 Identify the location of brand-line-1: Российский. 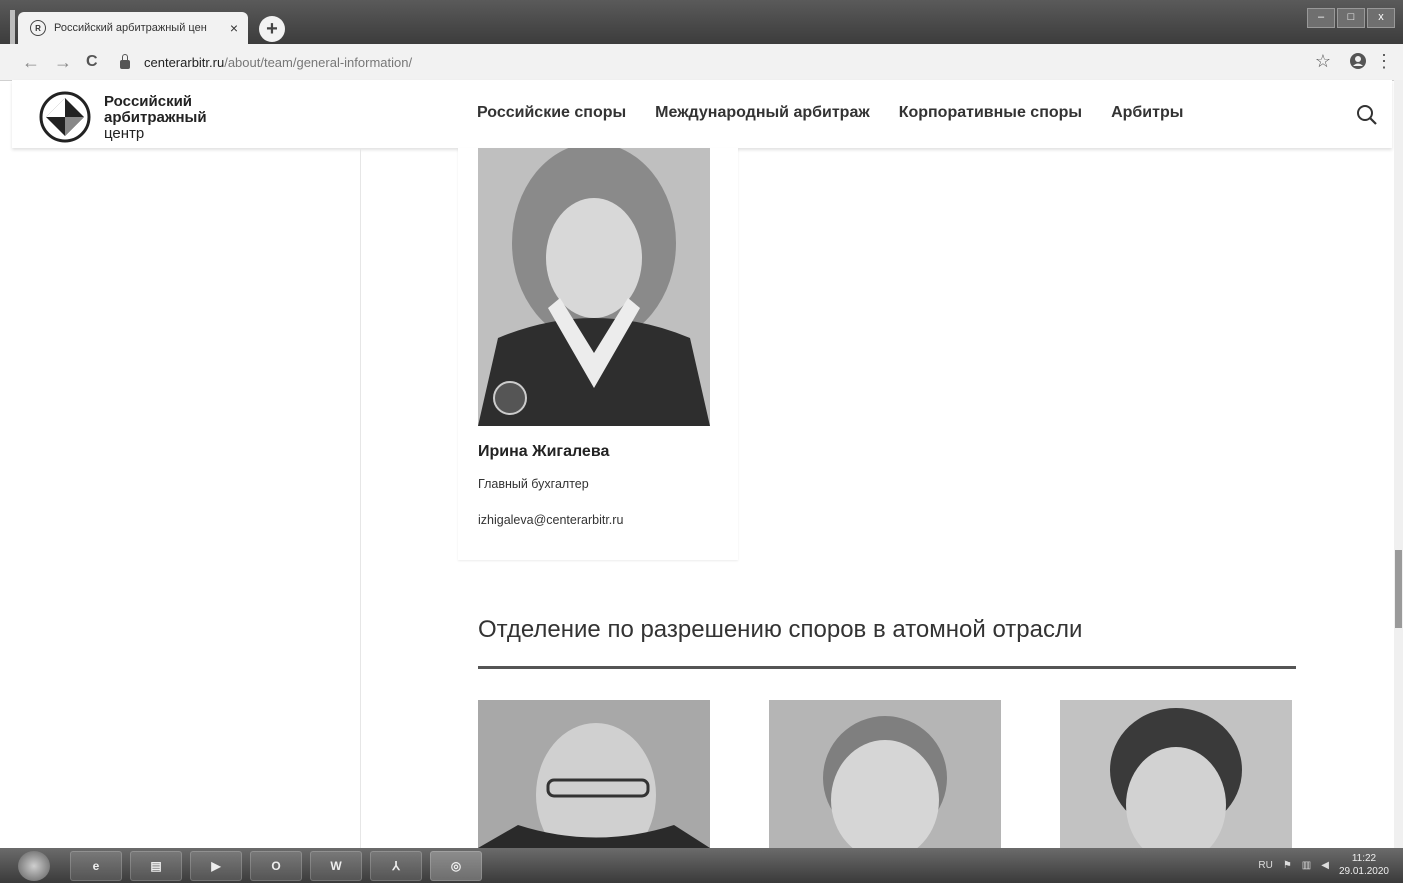
(148, 101).